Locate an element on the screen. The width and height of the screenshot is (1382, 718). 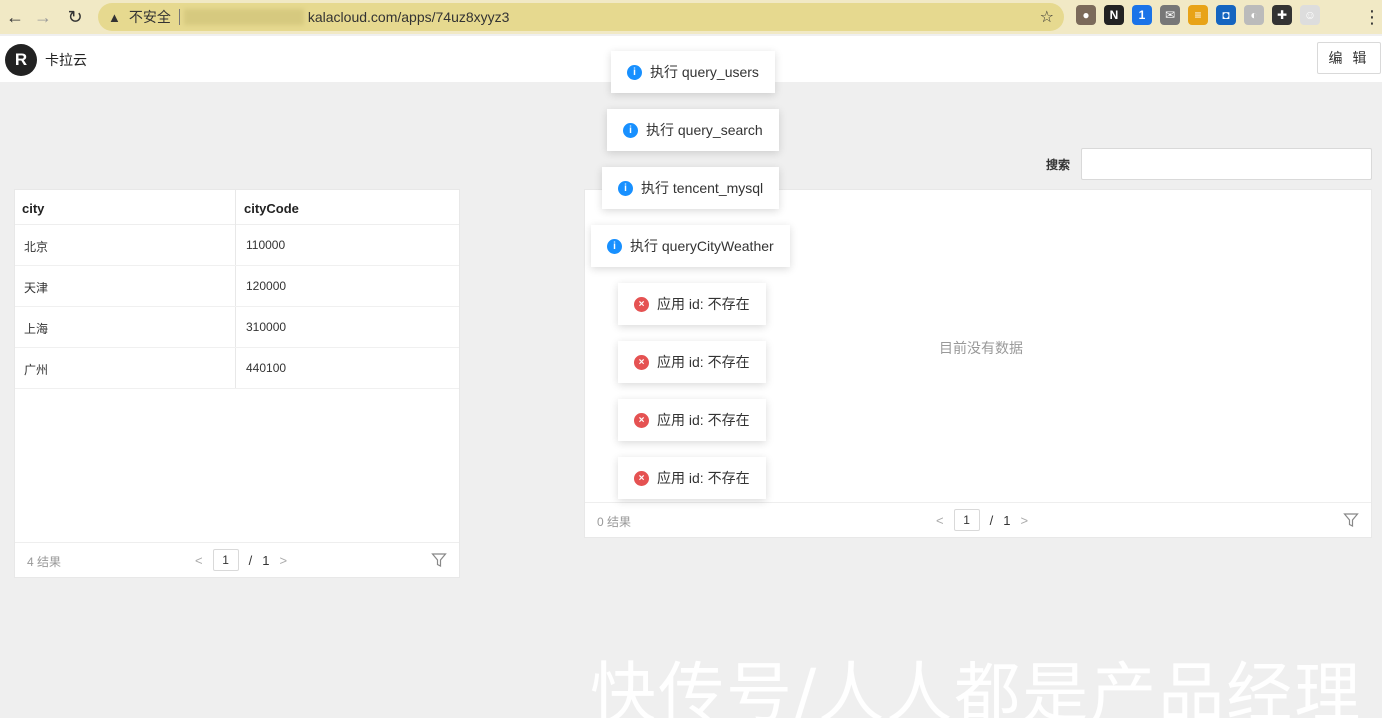
toast-notification: i 执行 query_search is located at coordinates (693, 130).